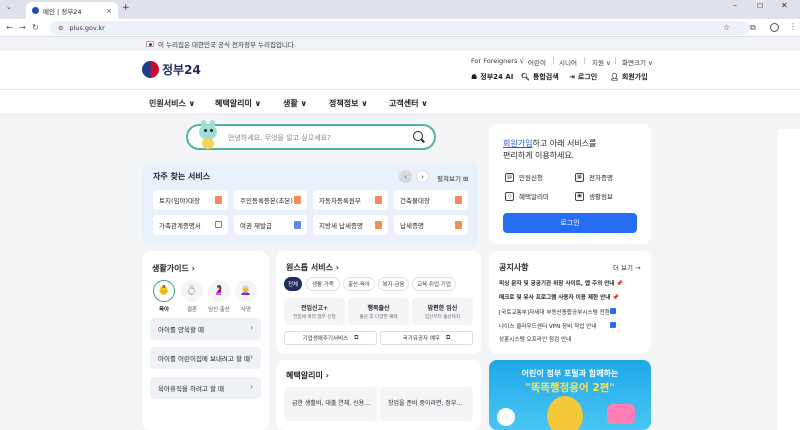 Image resolution: width=800 pixels, height=430 pixels. I want to click on util-kids: 어린이, so click(537, 62).